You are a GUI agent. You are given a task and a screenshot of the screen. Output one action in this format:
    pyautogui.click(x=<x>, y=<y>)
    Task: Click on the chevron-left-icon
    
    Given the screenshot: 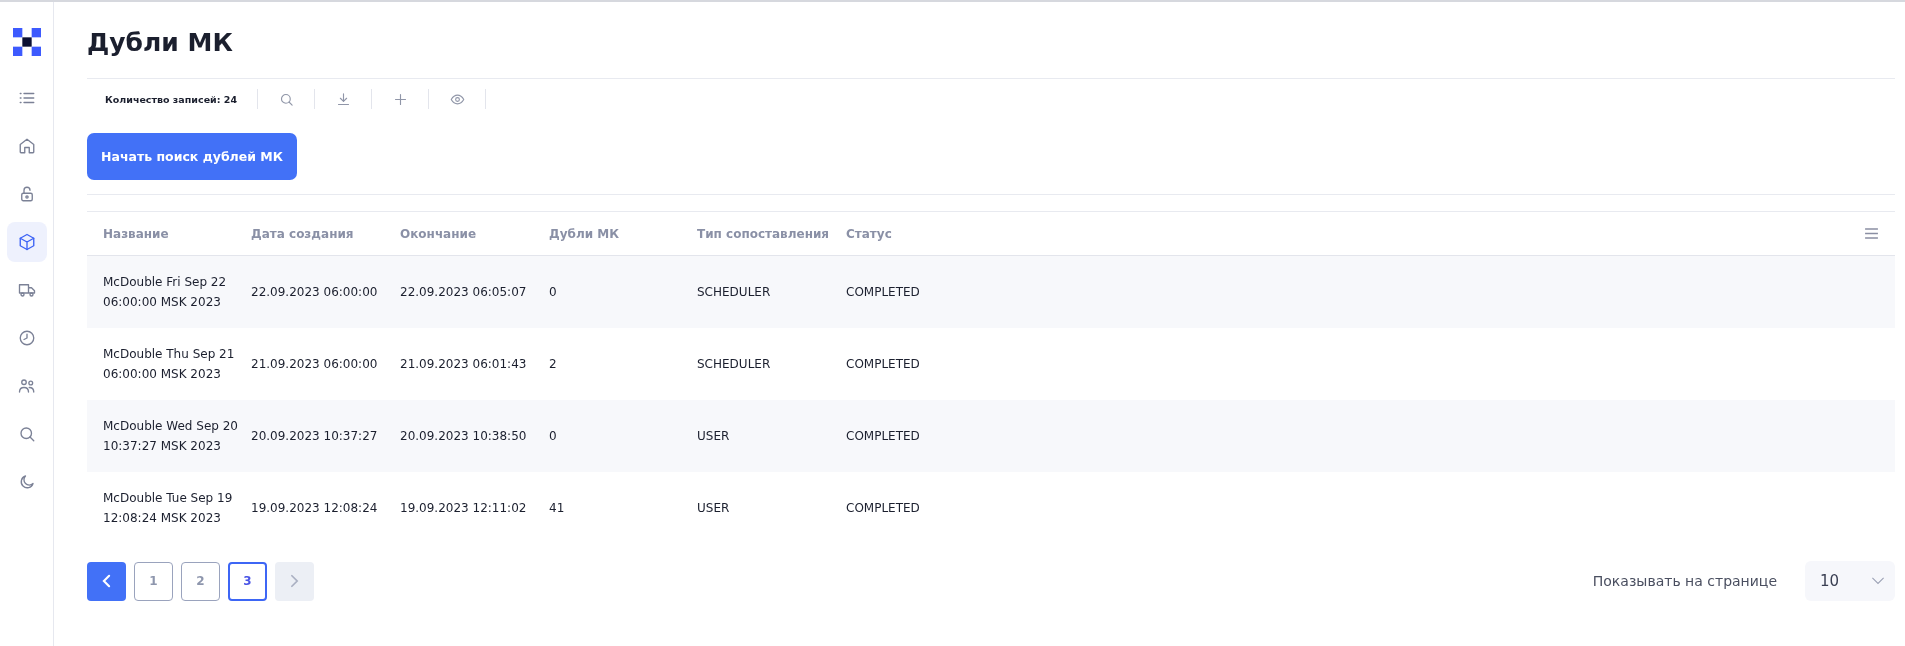 What is the action you would take?
    pyautogui.click(x=106, y=581)
    